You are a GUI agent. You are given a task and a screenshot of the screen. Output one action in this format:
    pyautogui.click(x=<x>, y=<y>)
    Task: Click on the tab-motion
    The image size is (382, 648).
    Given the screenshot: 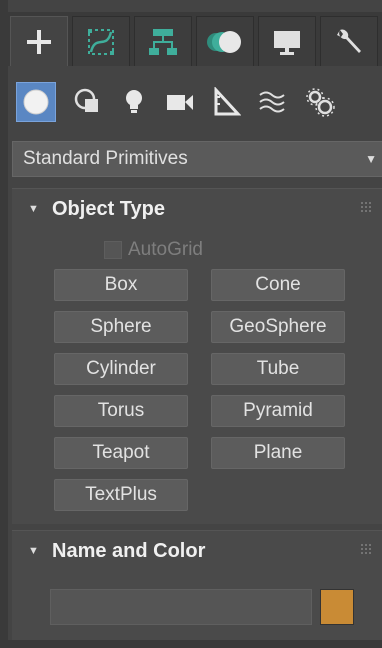 What is the action you would take?
    pyautogui.click(x=225, y=41)
    